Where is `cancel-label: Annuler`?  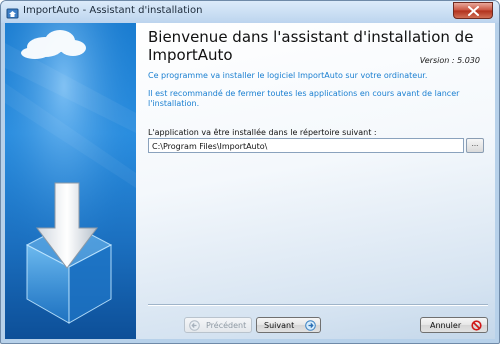 cancel-label: Annuler is located at coordinates (446, 325).